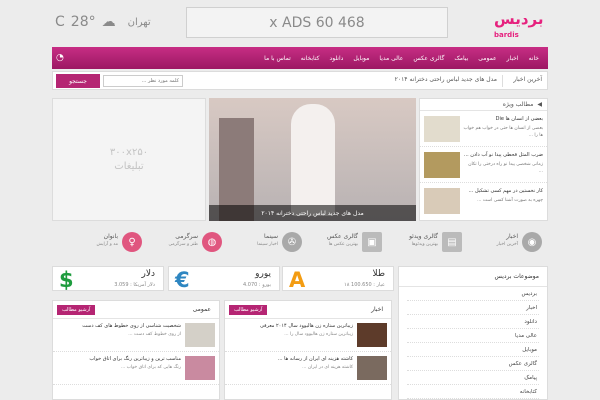 This screenshot has width=600, height=400. Describe the element at coordinates (539, 104) in the screenshot. I see `megaphone-icon: ◀` at that location.